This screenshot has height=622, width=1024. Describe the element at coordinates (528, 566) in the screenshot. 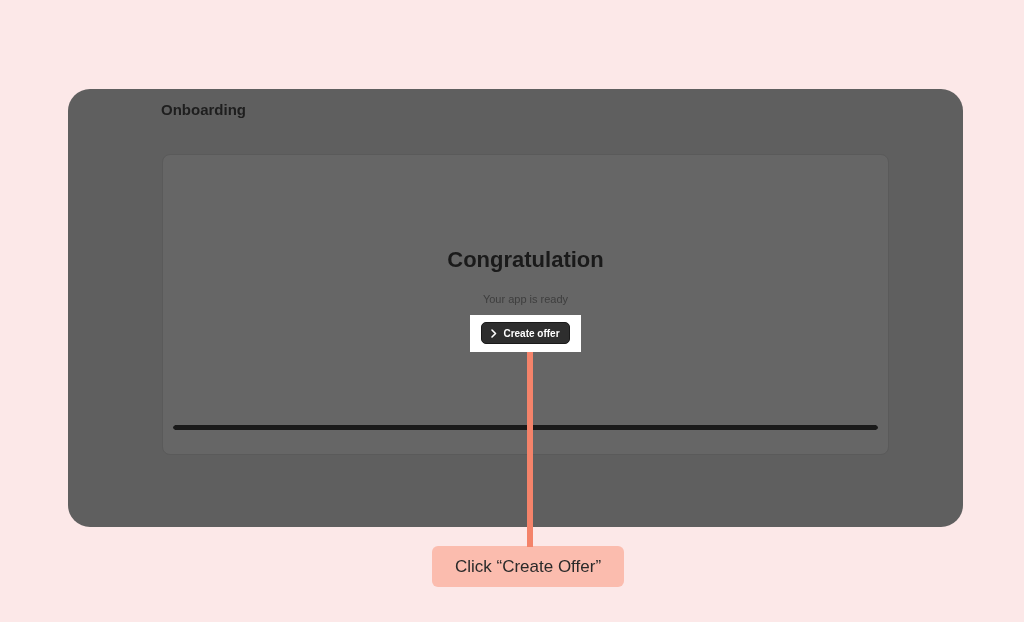

I see `callout-label: Click “Create Offer”` at that location.